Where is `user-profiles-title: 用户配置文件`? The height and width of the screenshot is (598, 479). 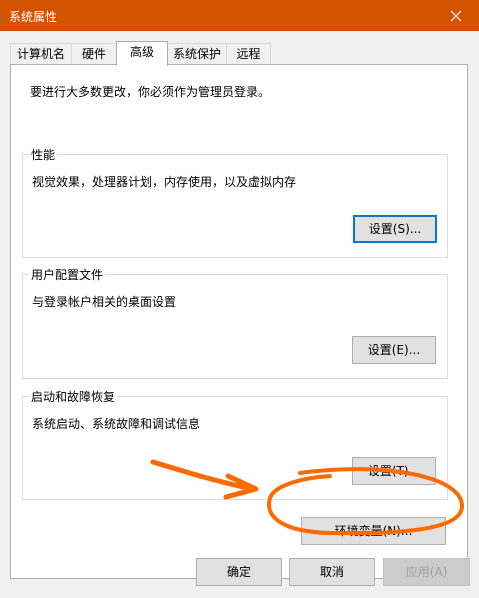 user-profiles-title: 用户配置文件 is located at coordinates (67, 274).